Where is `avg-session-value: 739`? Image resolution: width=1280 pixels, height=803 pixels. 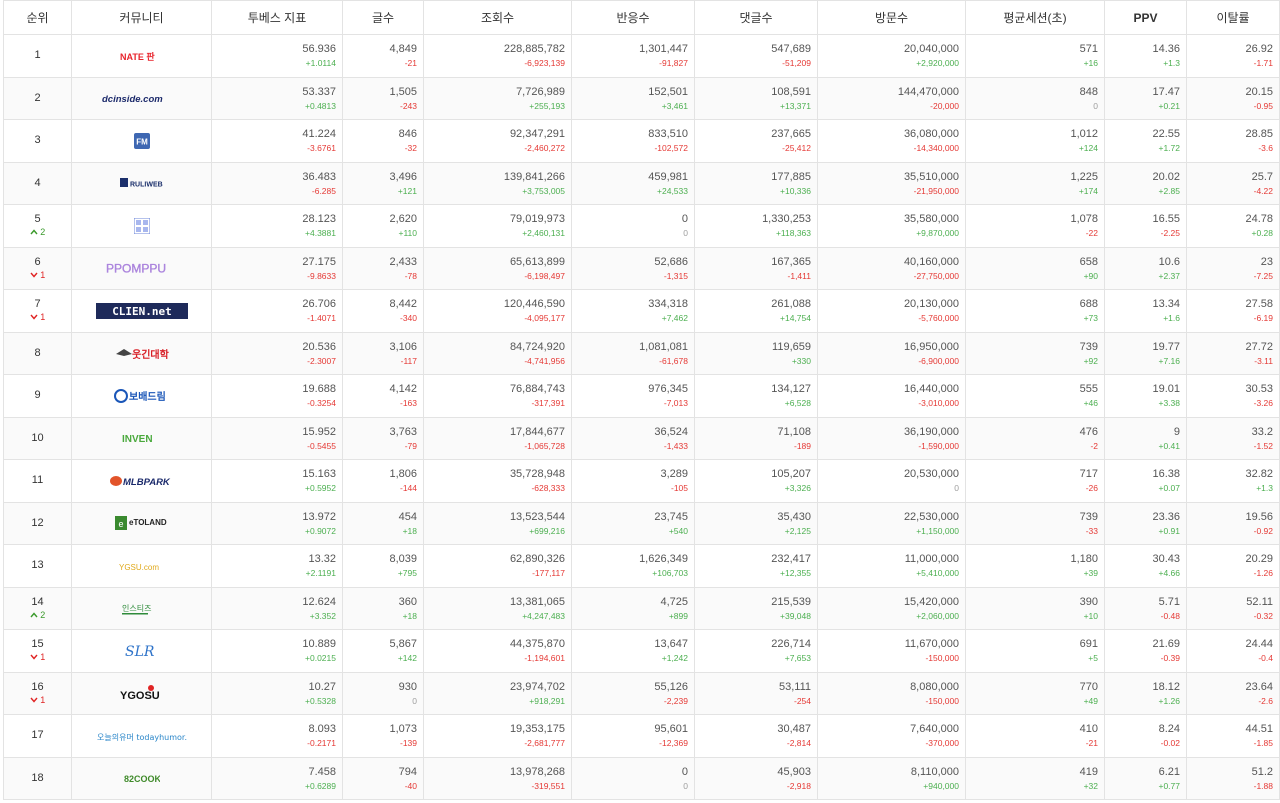
avg-session-value: 739 is located at coordinates (1088, 346).